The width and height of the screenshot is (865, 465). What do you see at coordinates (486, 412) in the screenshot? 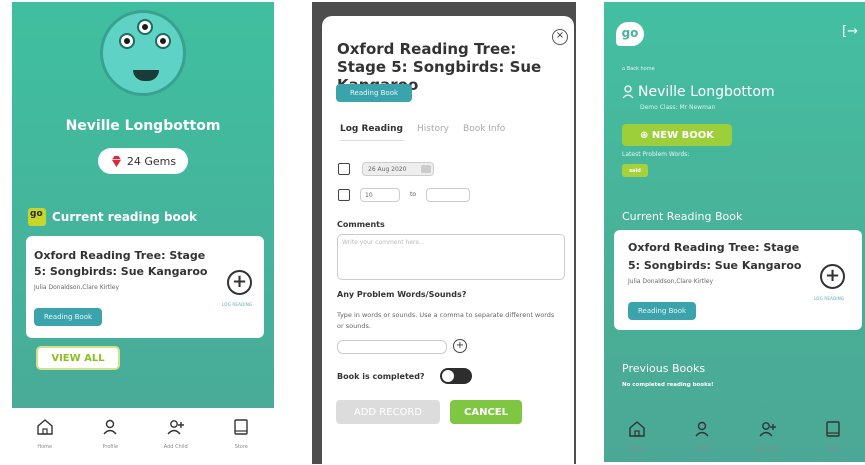
I see `cancel-button: CANCEL` at bounding box center [486, 412].